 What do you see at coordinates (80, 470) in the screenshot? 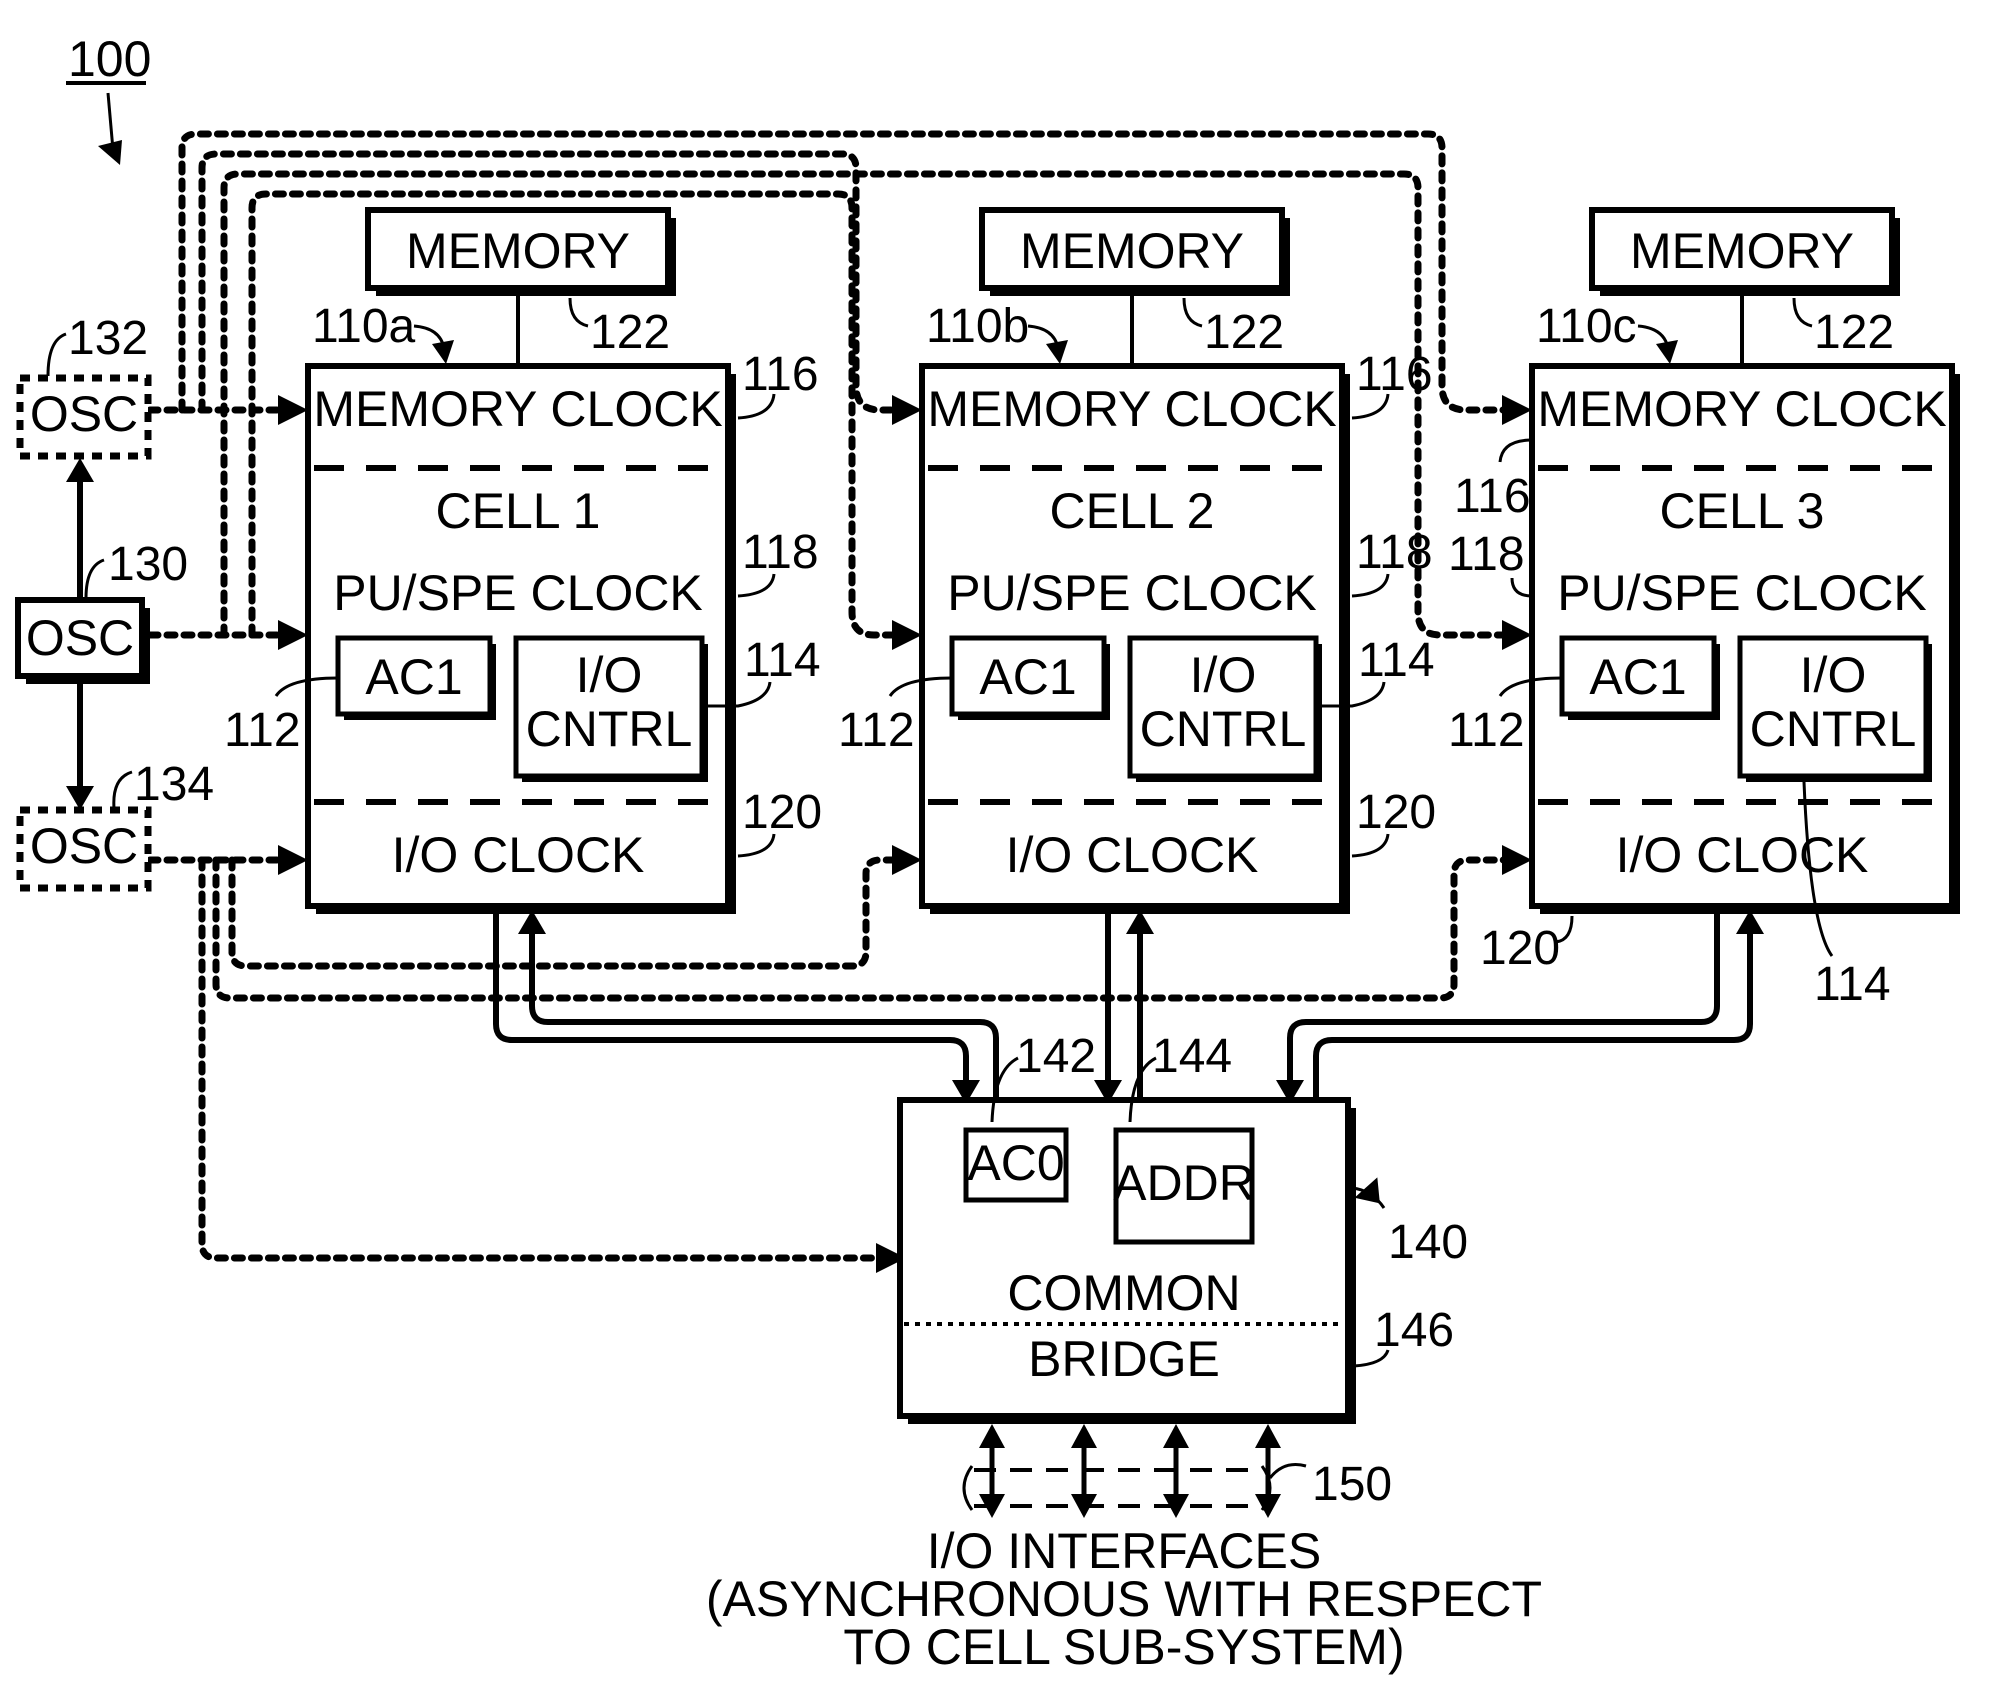
I see `arrowhead-up` at bounding box center [80, 470].